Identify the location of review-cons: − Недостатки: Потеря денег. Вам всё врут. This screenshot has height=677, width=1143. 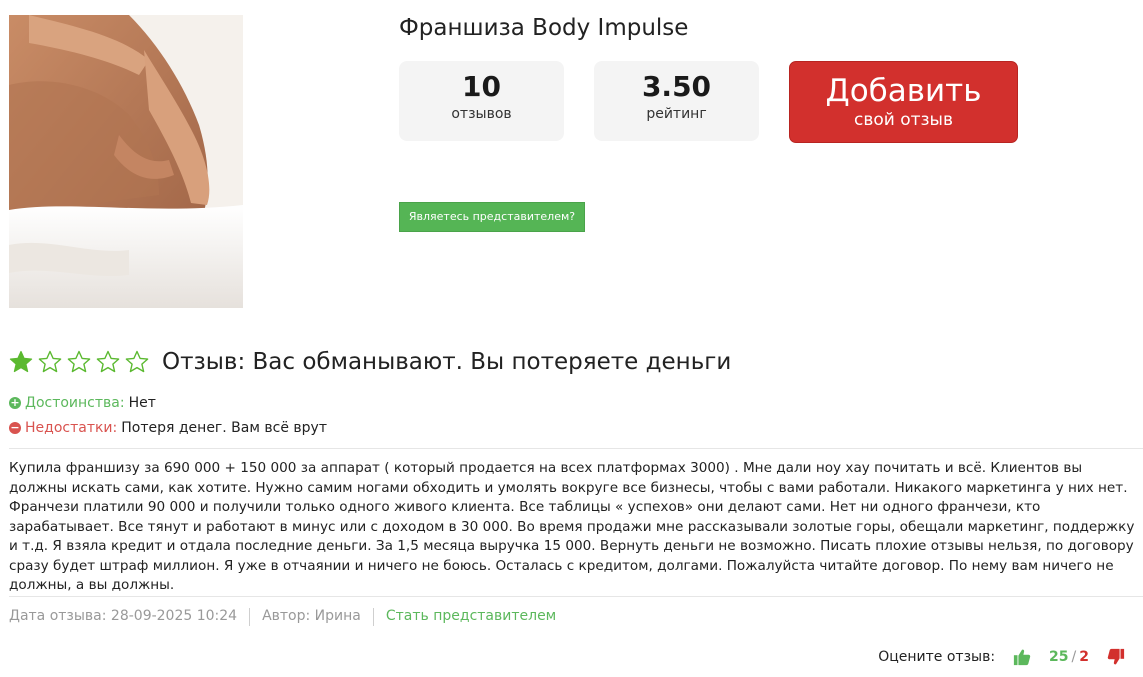
(168, 428).